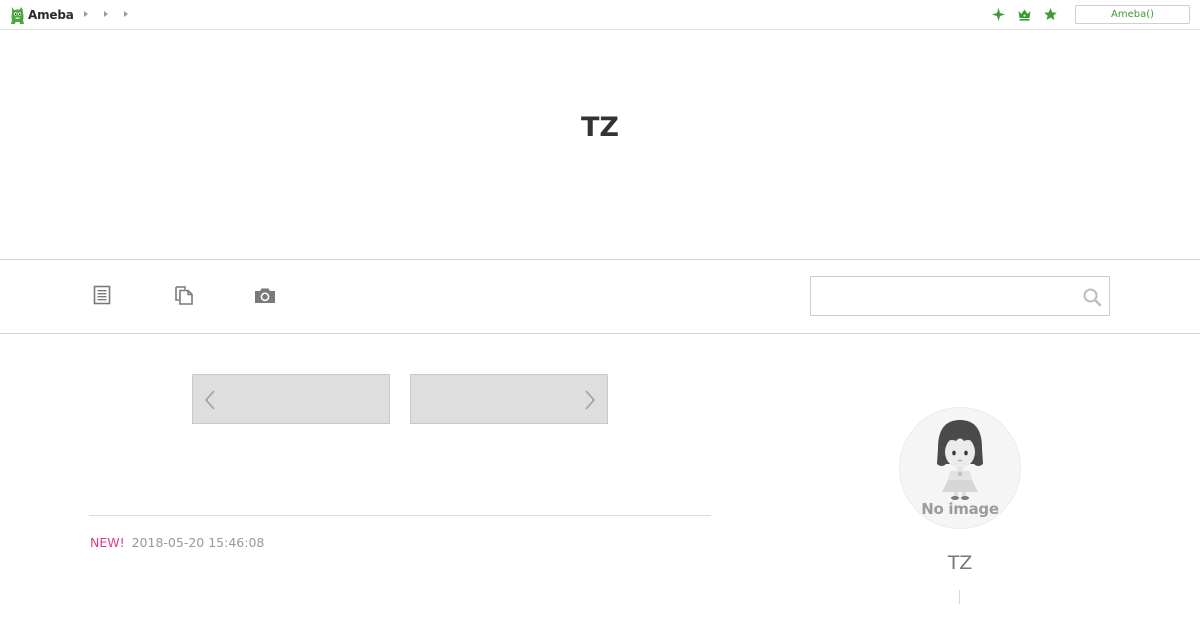 This screenshot has height=630, width=1200. I want to click on entry-meta: NEW! 2018-05-20 15:46:08, so click(177, 542).